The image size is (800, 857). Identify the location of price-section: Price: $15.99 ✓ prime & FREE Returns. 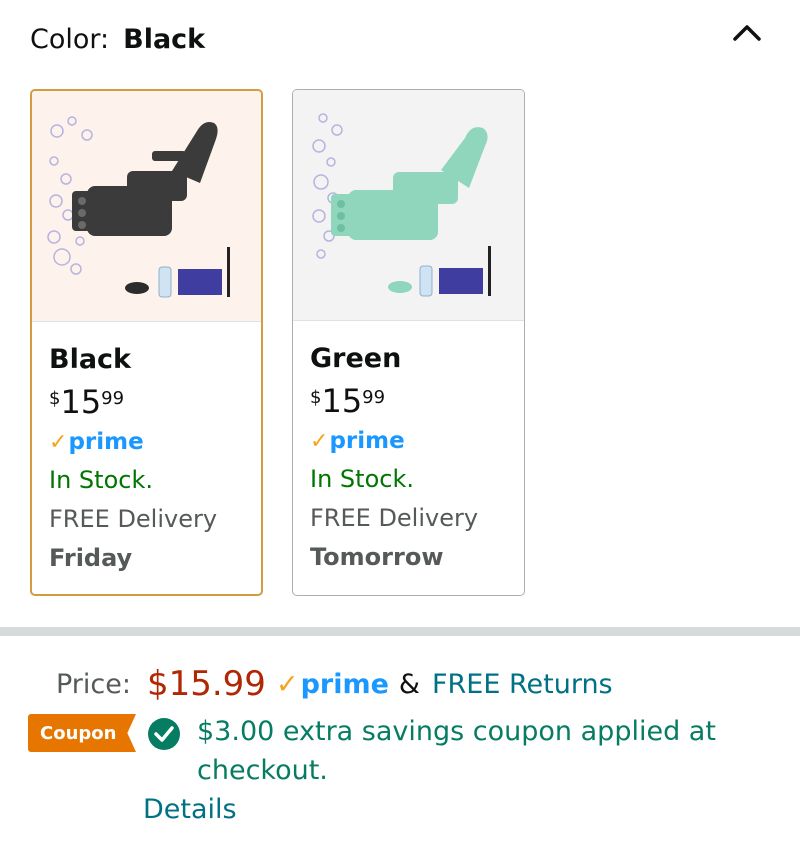
(334, 684).